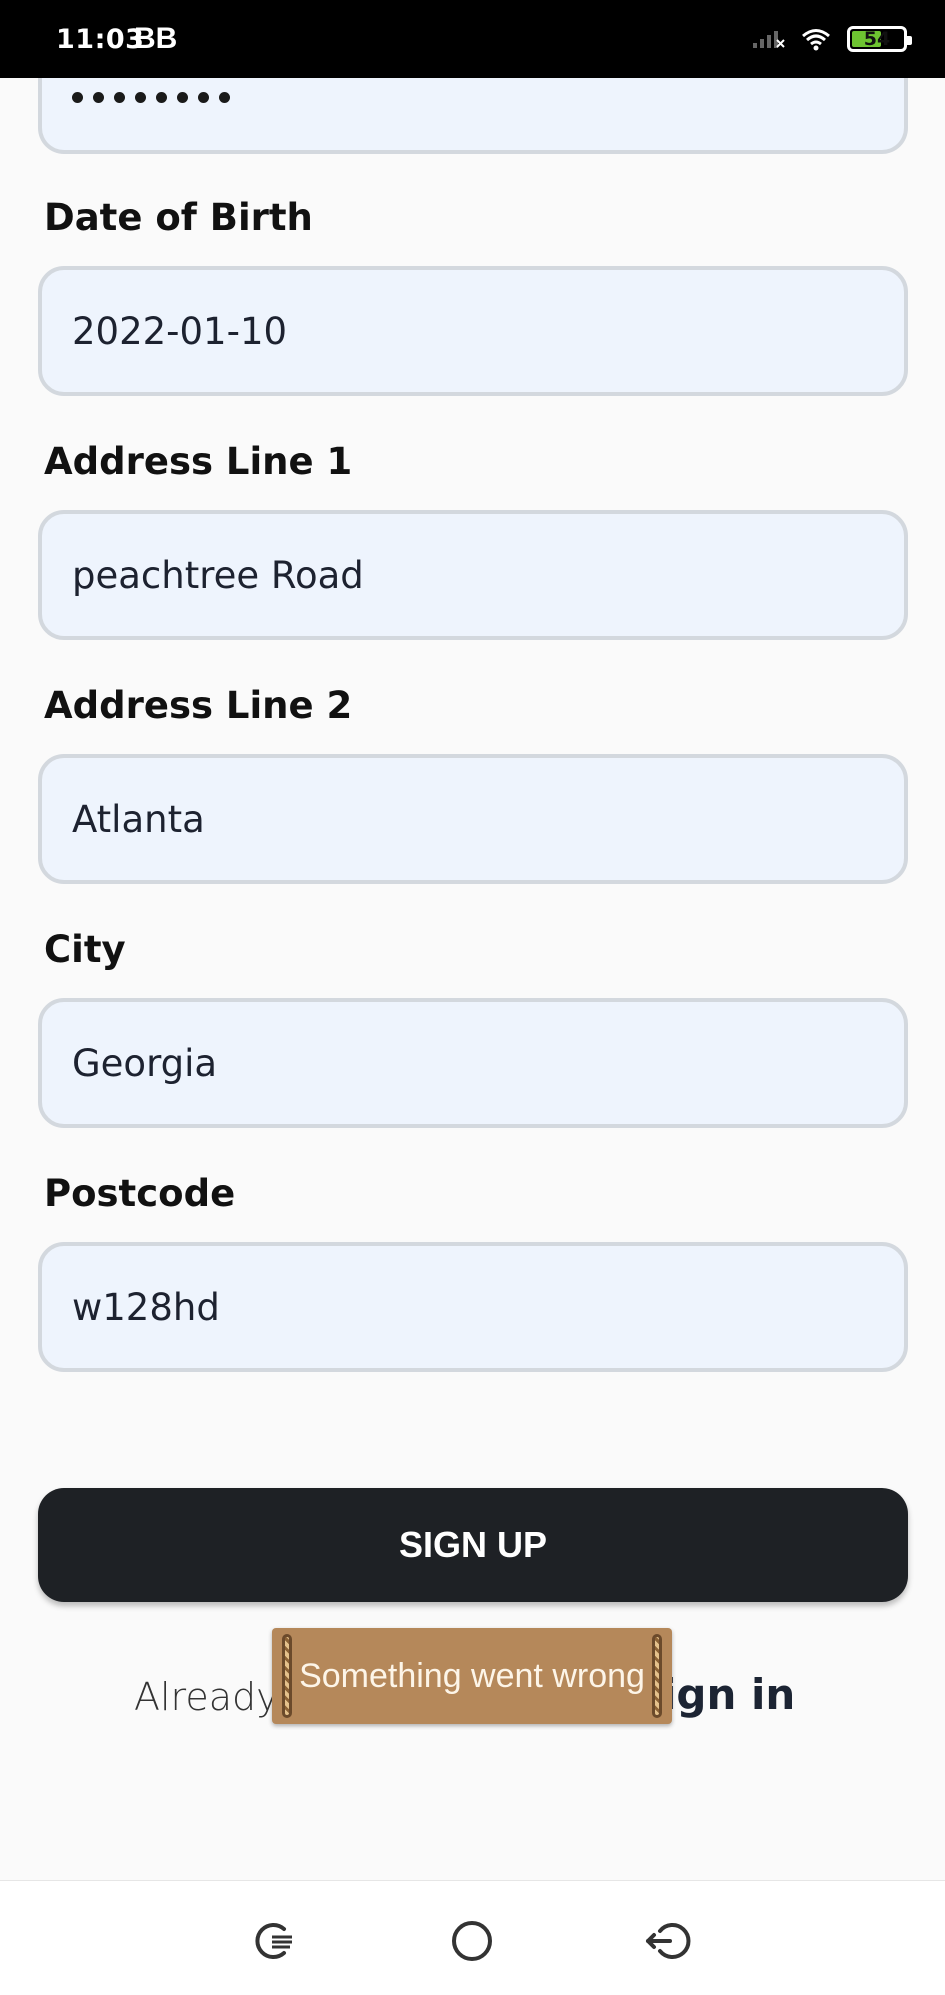 The width and height of the screenshot is (945, 1995). What do you see at coordinates (274, 1941) in the screenshot?
I see `recents-icon` at bounding box center [274, 1941].